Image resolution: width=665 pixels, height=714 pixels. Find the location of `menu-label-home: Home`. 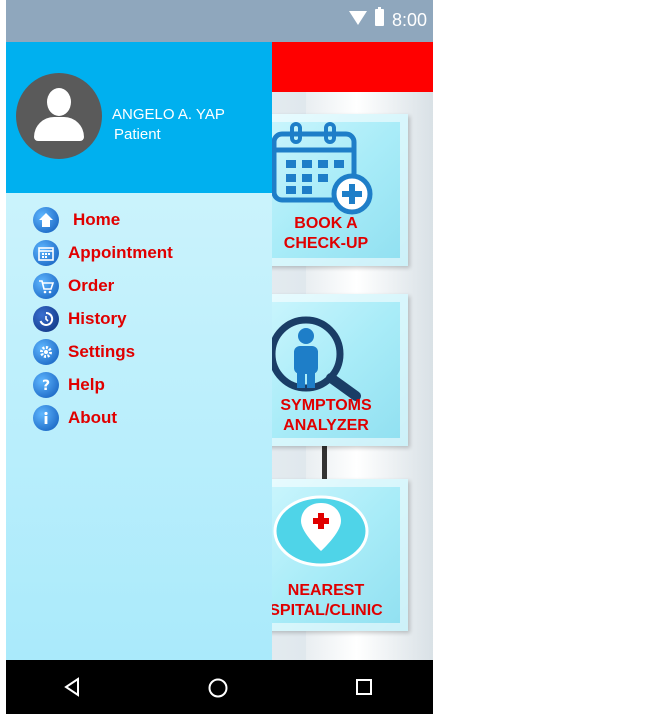

menu-label-home: Home is located at coordinates (97, 219).